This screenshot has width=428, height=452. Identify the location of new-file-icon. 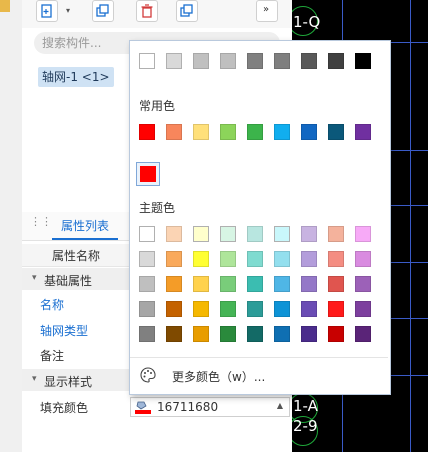
(46, 11).